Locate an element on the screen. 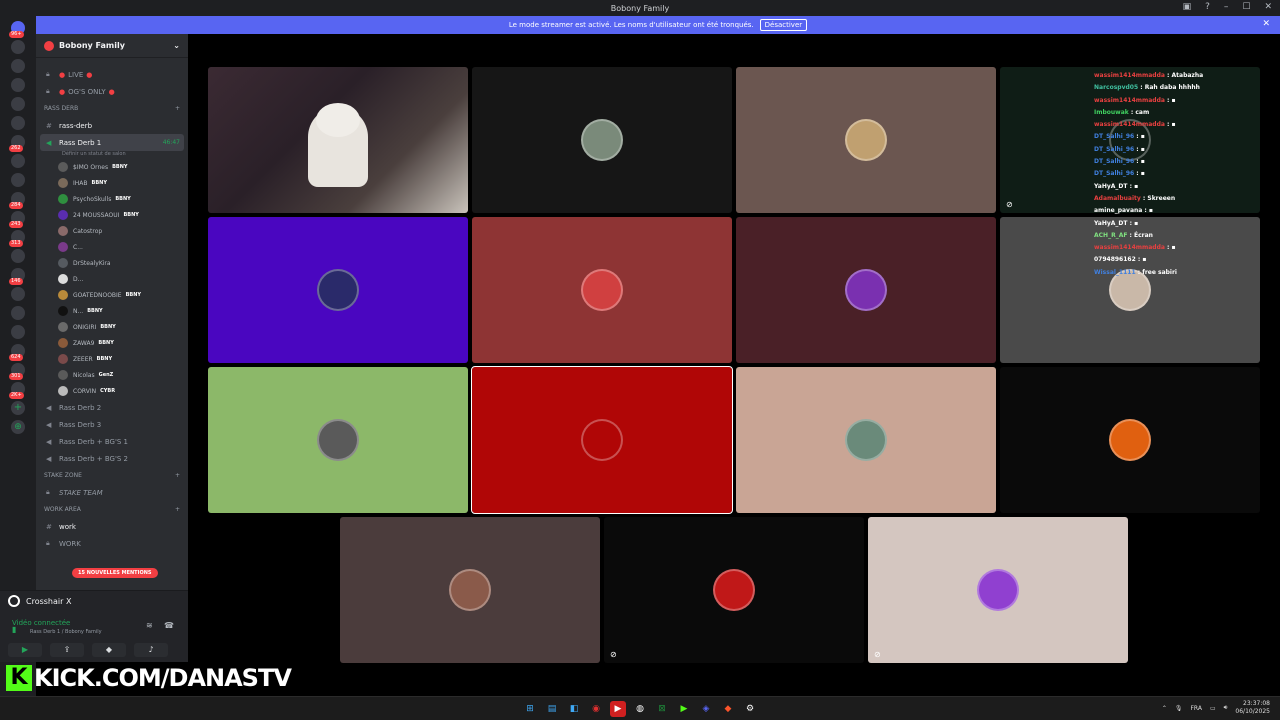  volume-icon: 🔊︎ is located at coordinates (1226, 708).